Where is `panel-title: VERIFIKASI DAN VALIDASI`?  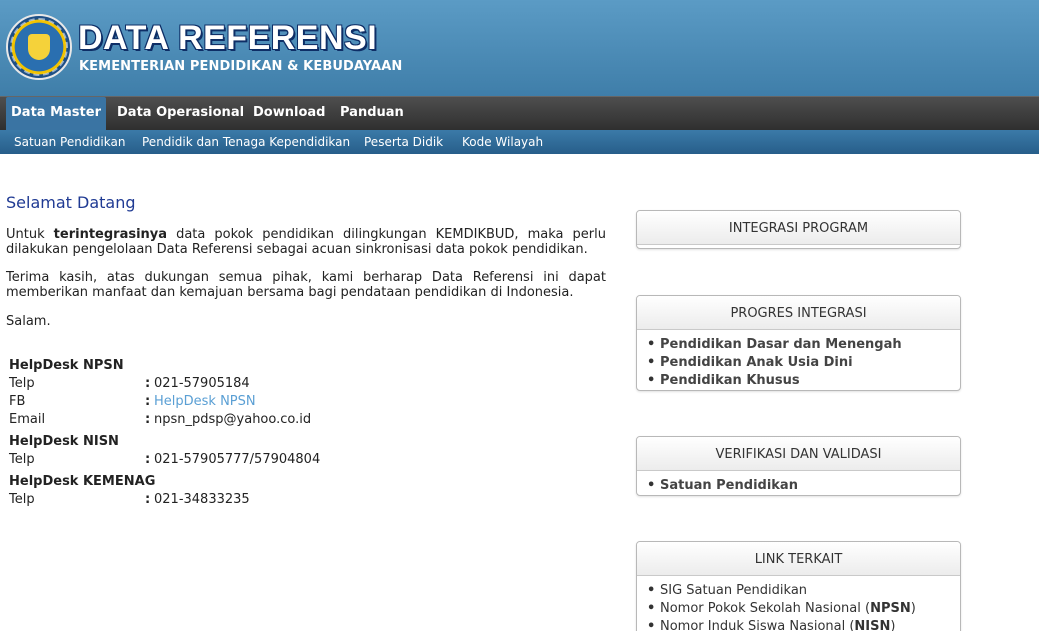
panel-title: VERIFIKASI DAN VALIDASI is located at coordinates (798, 454).